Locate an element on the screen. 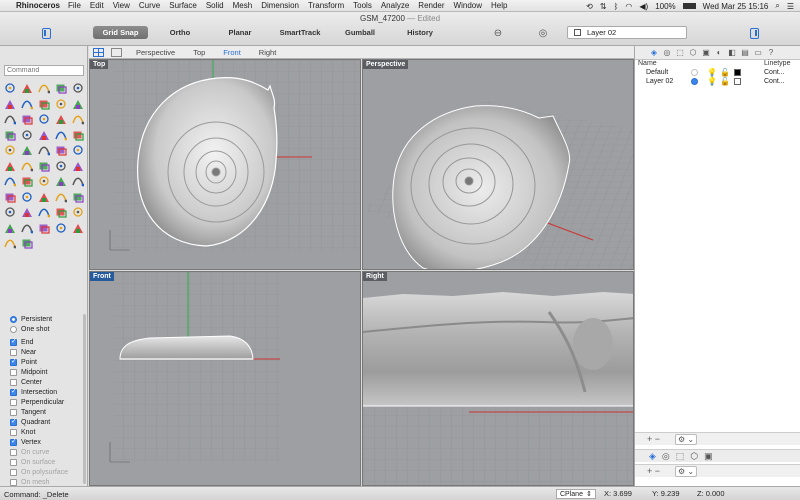 This screenshot has height=500, width=800. menu-dimension: Dimension is located at coordinates (280, 5).